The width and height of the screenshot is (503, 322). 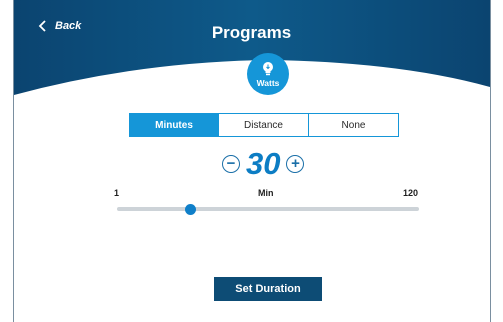 I want to click on slider-unit-label: Min, so click(x=266, y=193).